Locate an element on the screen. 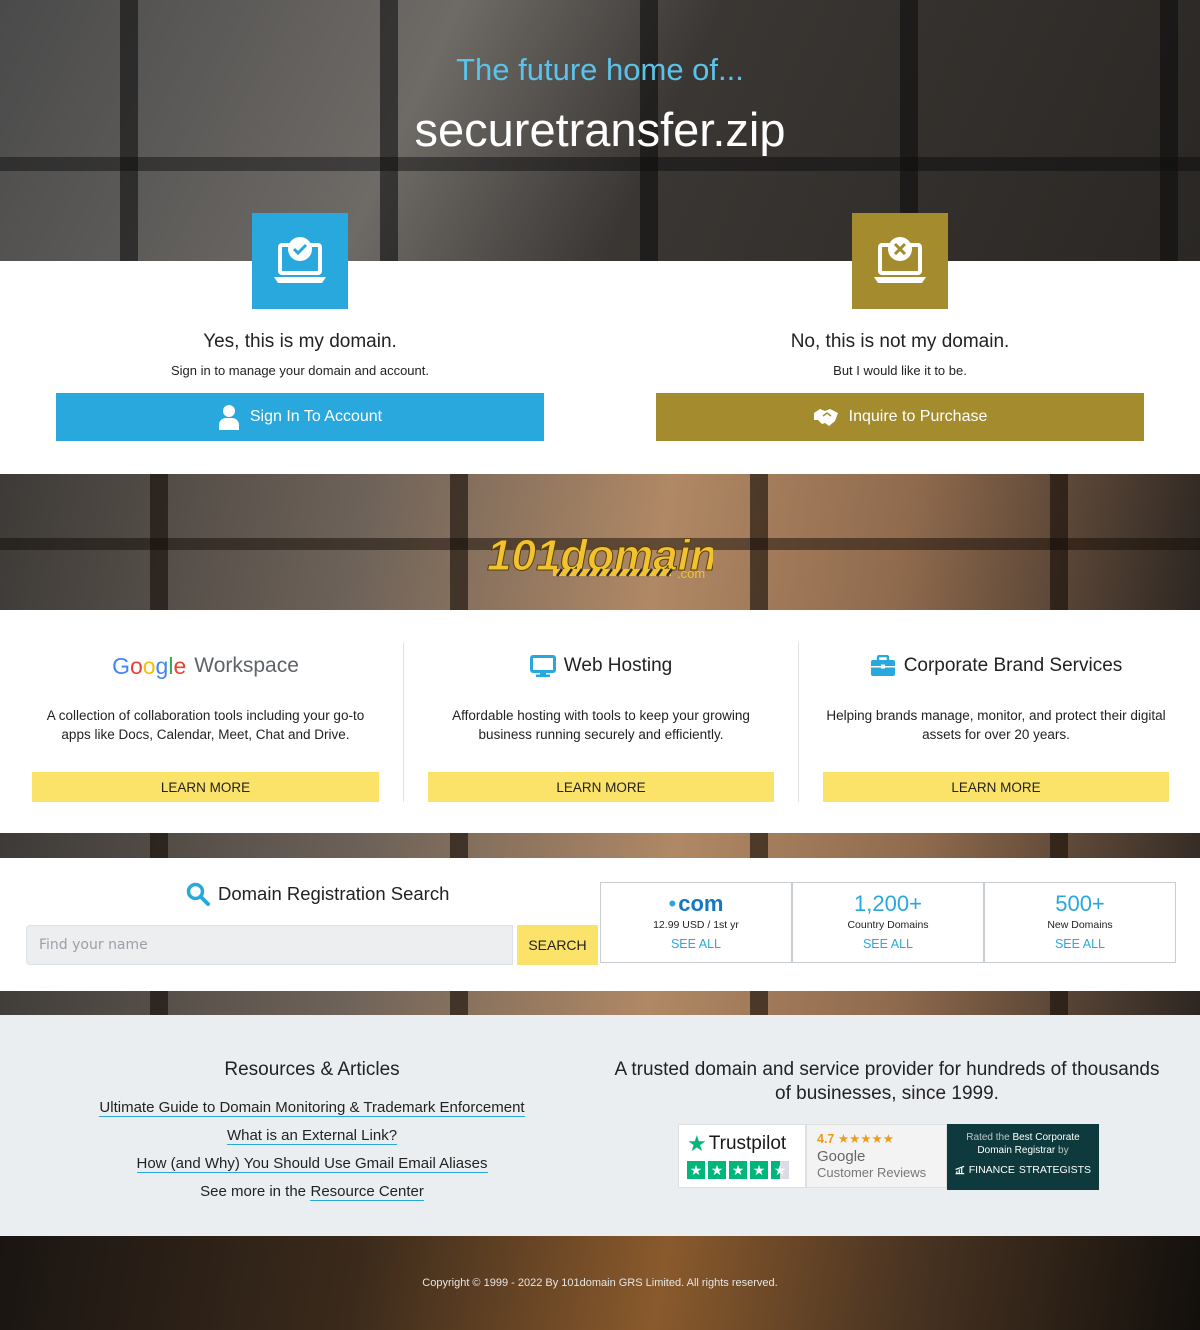 The height and width of the screenshot is (1330, 1200). fs-company-1: FINANCE is located at coordinates (991, 1169).